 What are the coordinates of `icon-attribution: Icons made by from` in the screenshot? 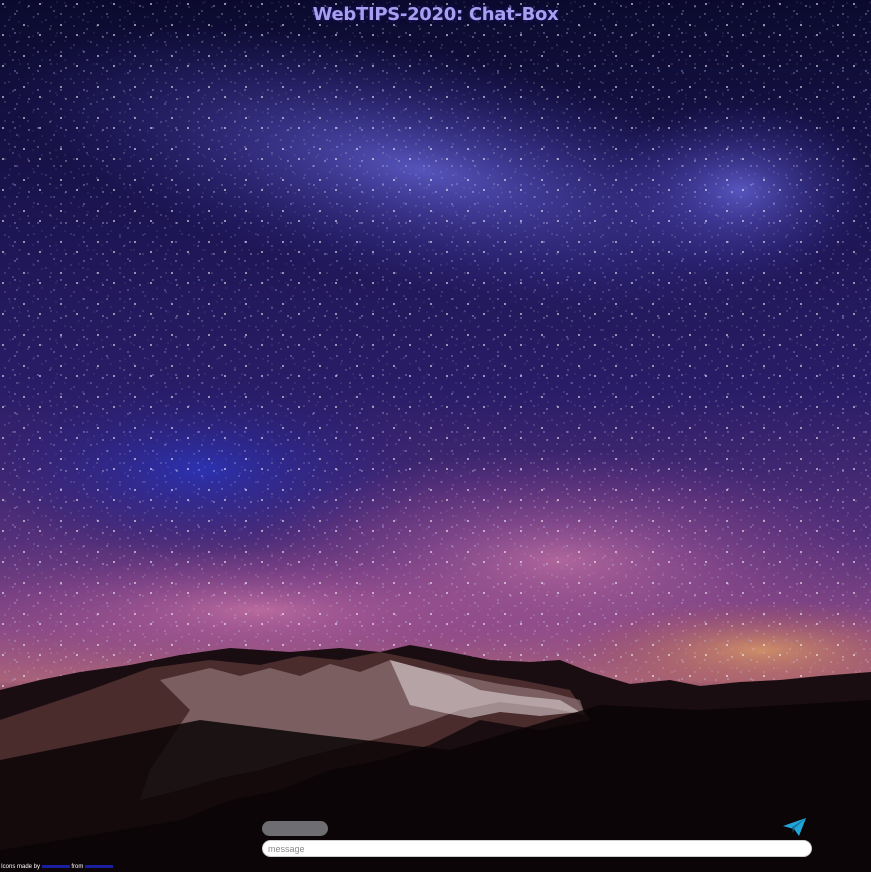 It's located at (57, 867).